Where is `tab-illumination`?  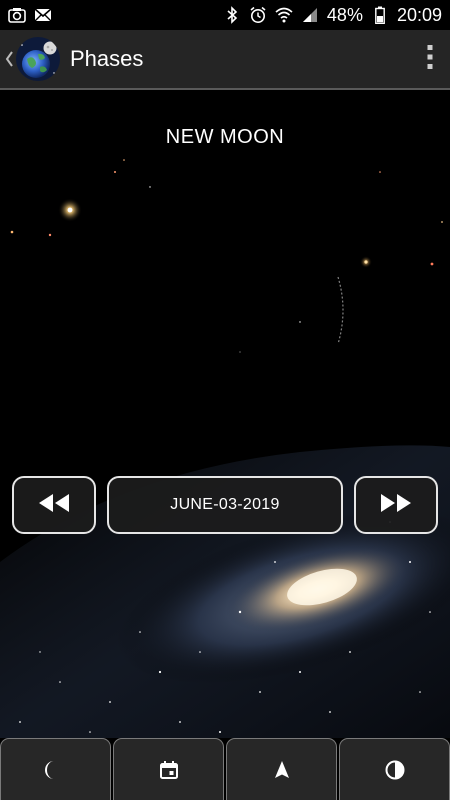 tab-illumination is located at coordinates (394, 769).